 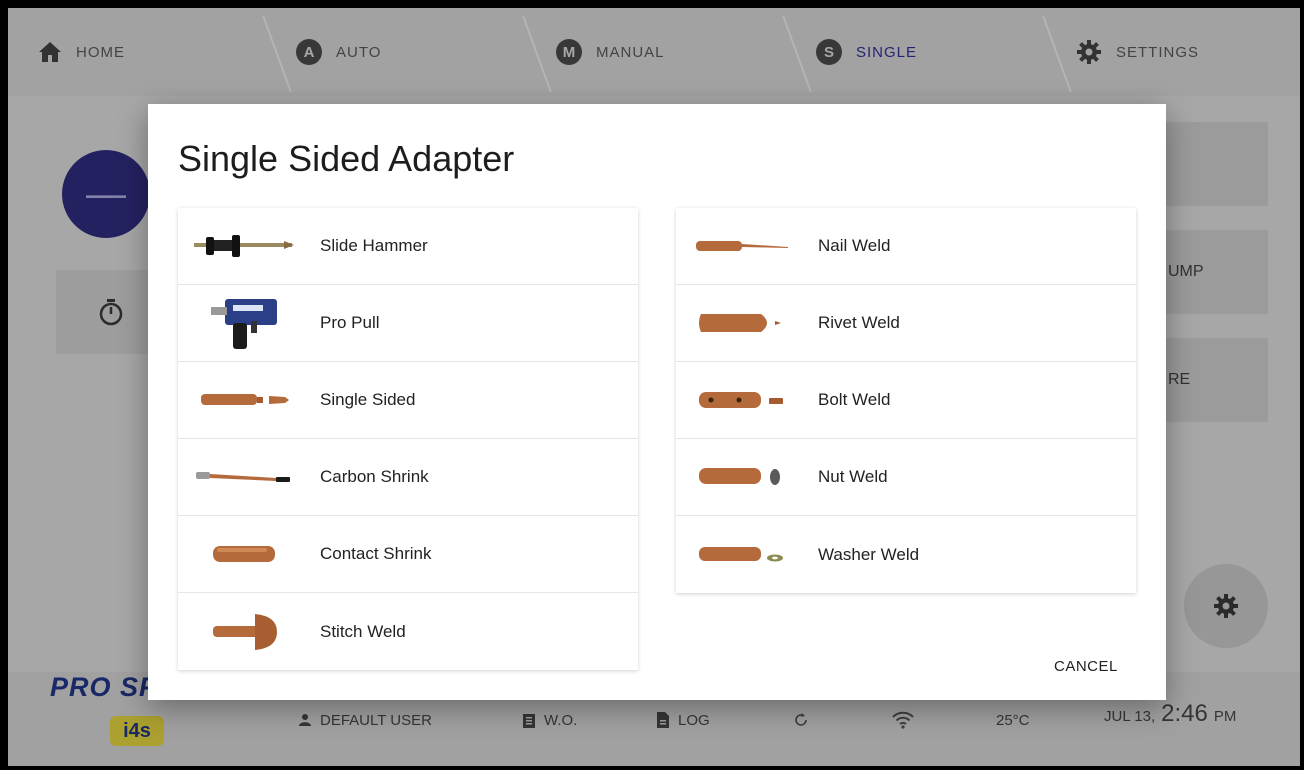 I want to click on pro-pull-icon, so click(x=244, y=324).